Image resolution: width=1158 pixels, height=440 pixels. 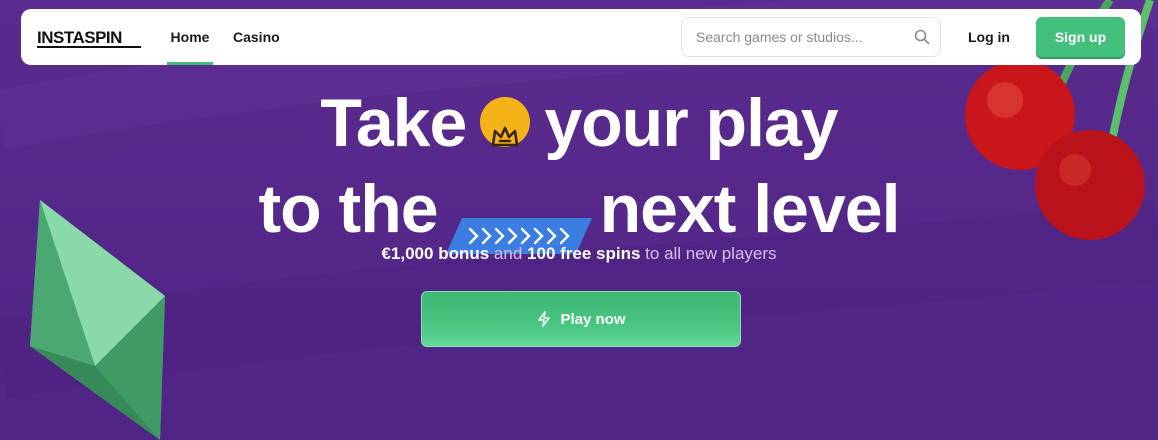 I want to click on search-icon, so click(x=922, y=37).